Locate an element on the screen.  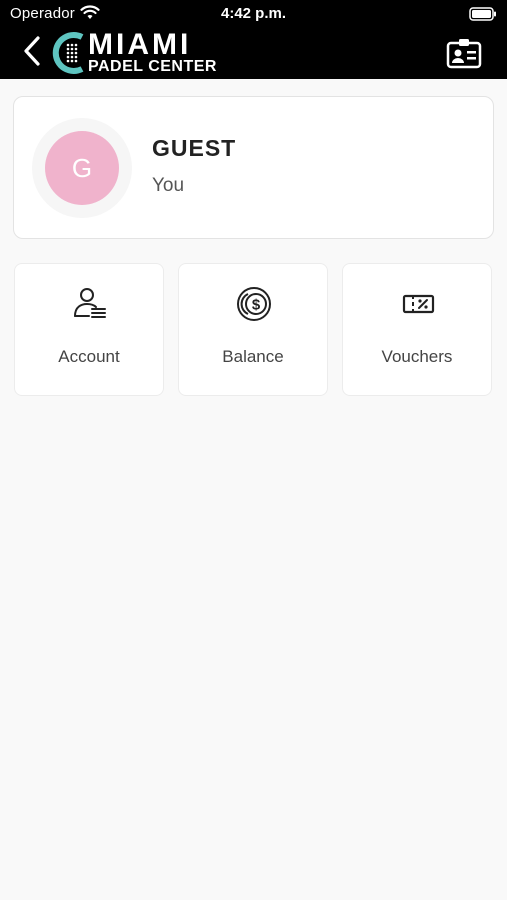
status-time: 4:42 p.m. is located at coordinates (253, 13).